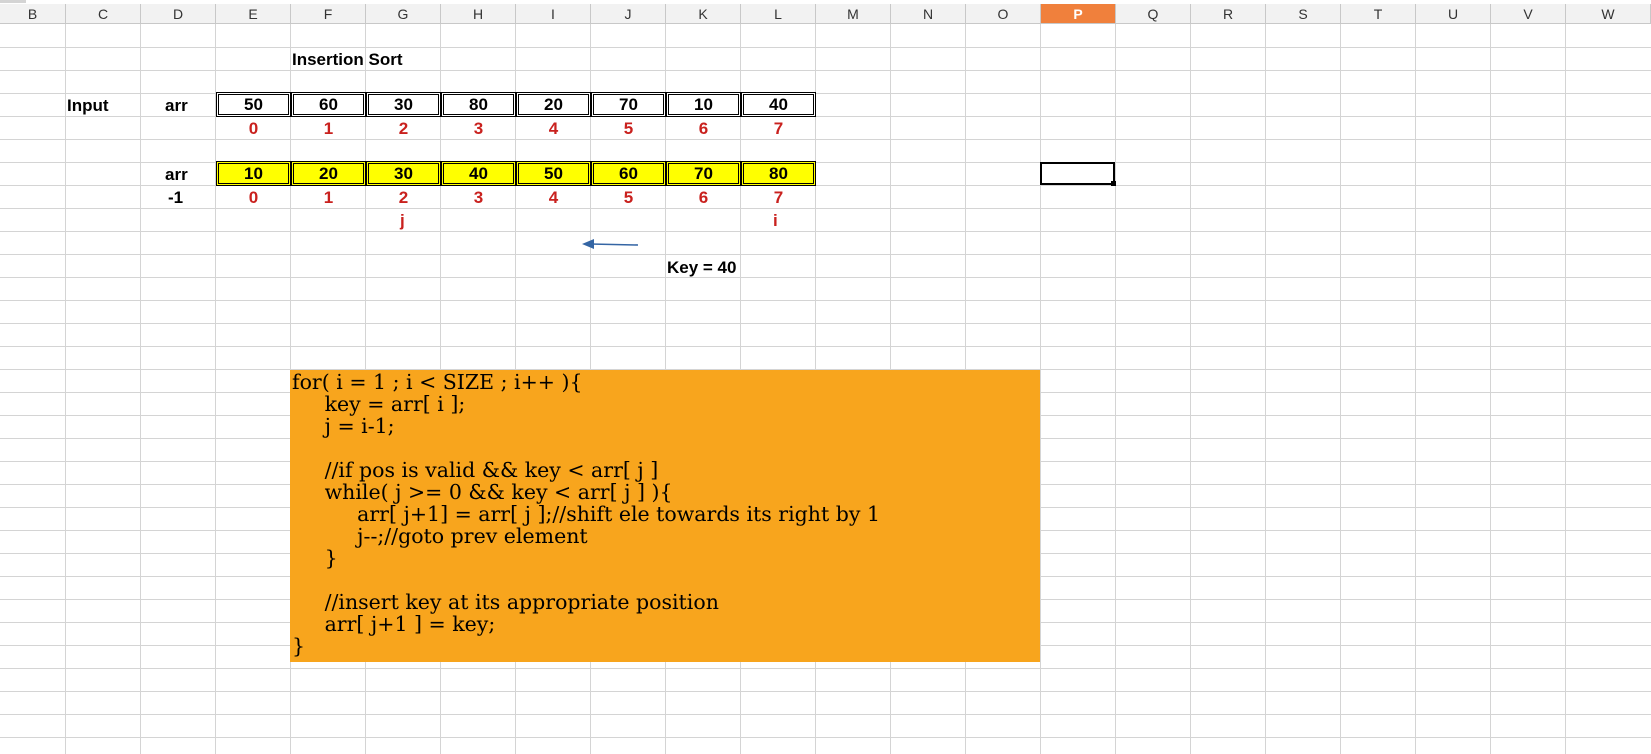 The width and height of the screenshot is (1651, 754). Describe the element at coordinates (1453, 14) in the screenshot. I see `column-header-U: U` at that location.